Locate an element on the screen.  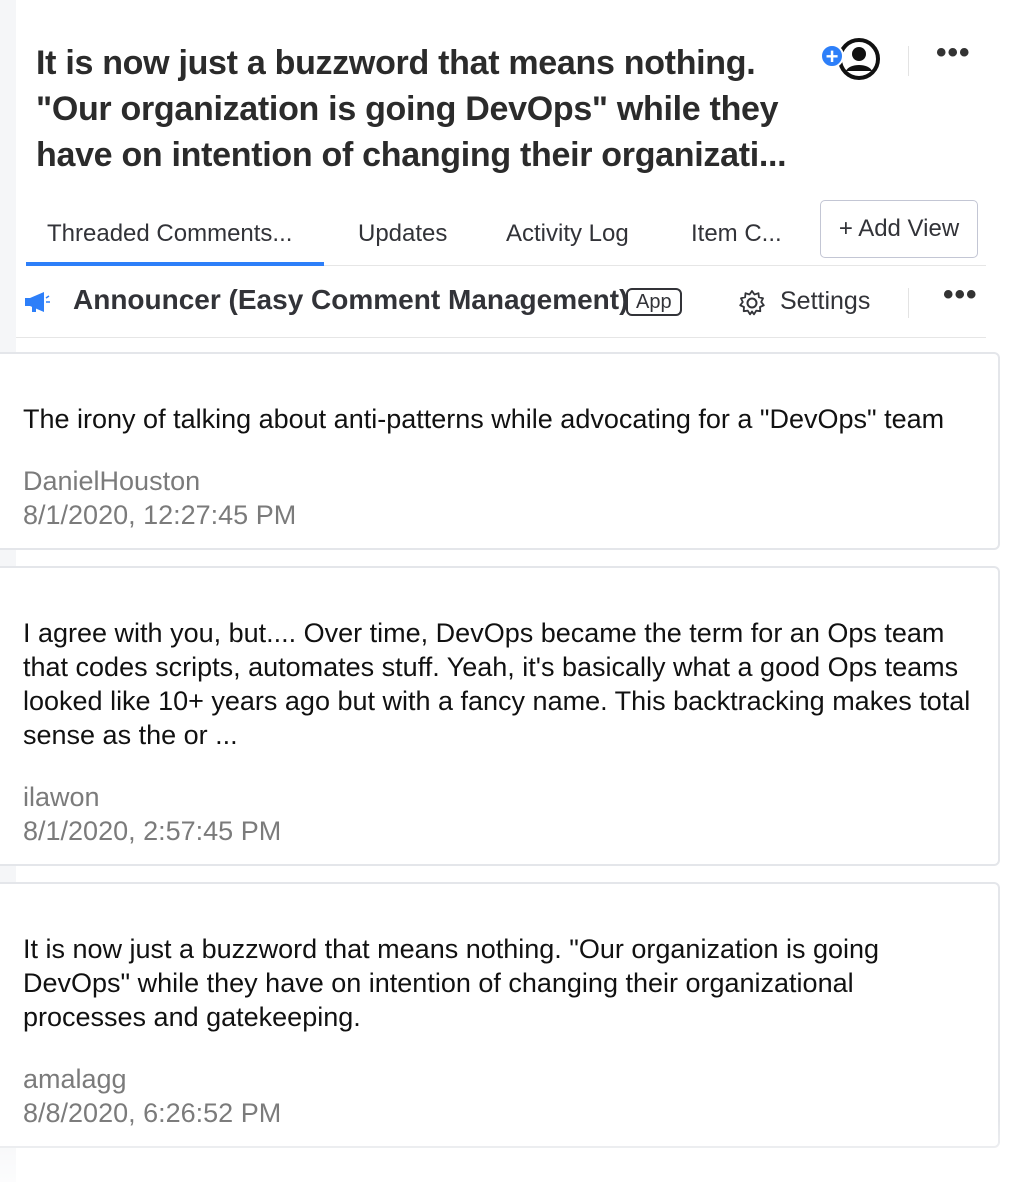
comment-author: DanielHouston is located at coordinates (112, 481).